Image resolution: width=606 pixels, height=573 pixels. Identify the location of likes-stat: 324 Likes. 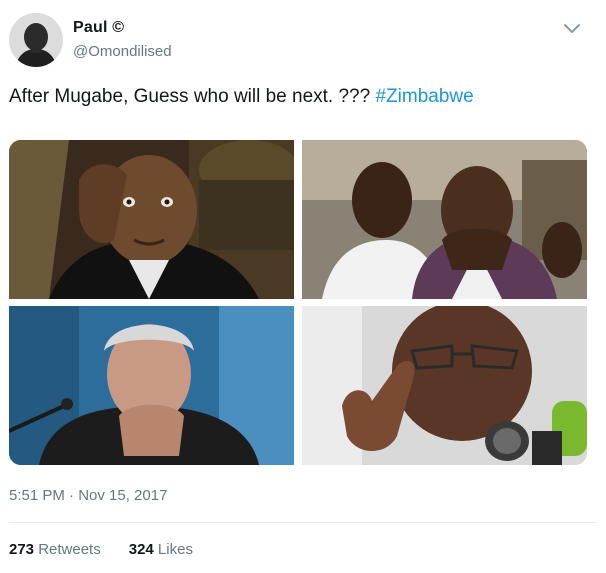
(161, 549).